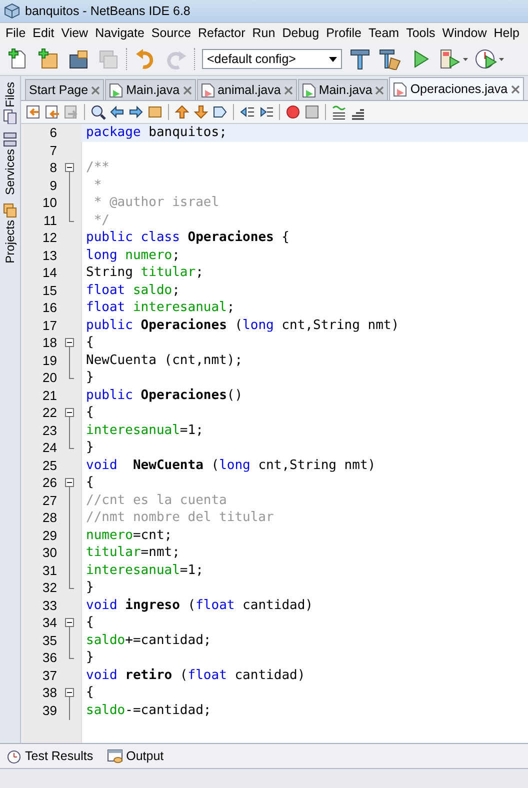 This screenshot has width=528, height=788. Describe the element at coordinates (339, 112) in the screenshot. I see `wavy-lines-icon` at that location.